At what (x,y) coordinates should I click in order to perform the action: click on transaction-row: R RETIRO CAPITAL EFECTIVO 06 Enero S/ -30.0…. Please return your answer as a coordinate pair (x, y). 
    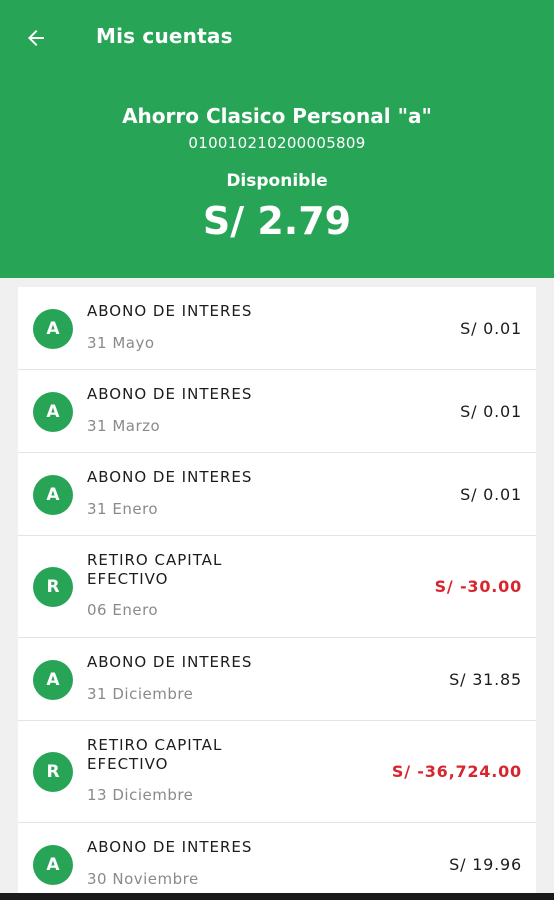
    Looking at the image, I should click on (277, 587).